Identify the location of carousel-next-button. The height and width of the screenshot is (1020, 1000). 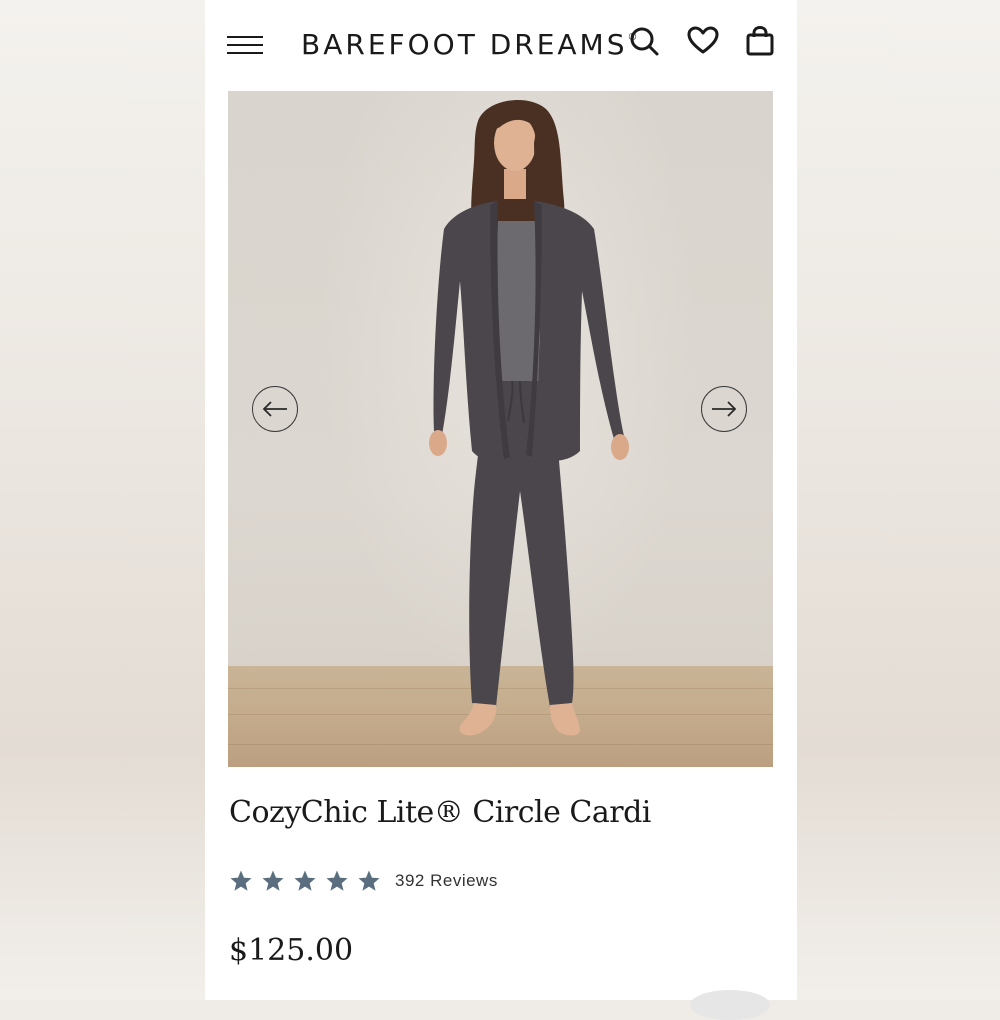
(724, 409).